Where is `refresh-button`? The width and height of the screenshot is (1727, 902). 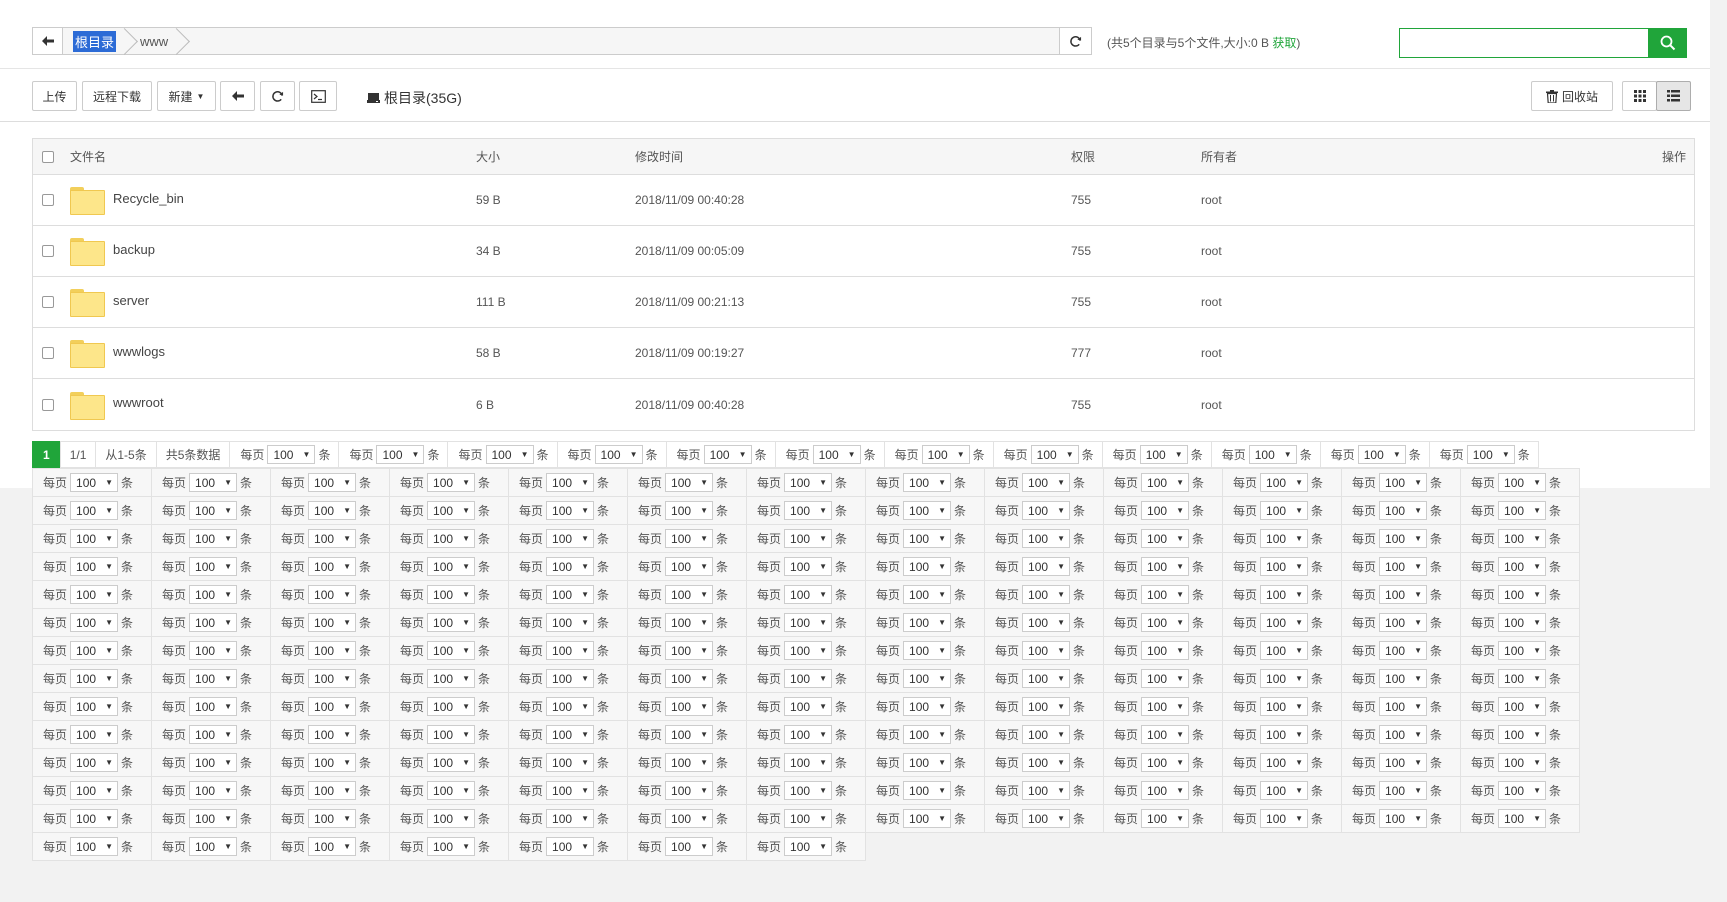
refresh-button is located at coordinates (277, 96).